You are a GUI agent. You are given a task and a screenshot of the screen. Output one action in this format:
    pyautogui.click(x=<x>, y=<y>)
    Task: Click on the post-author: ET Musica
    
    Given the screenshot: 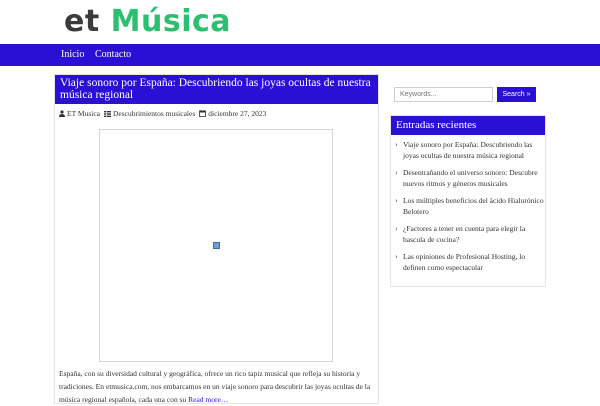 What is the action you would take?
    pyautogui.click(x=79, y=113)
    